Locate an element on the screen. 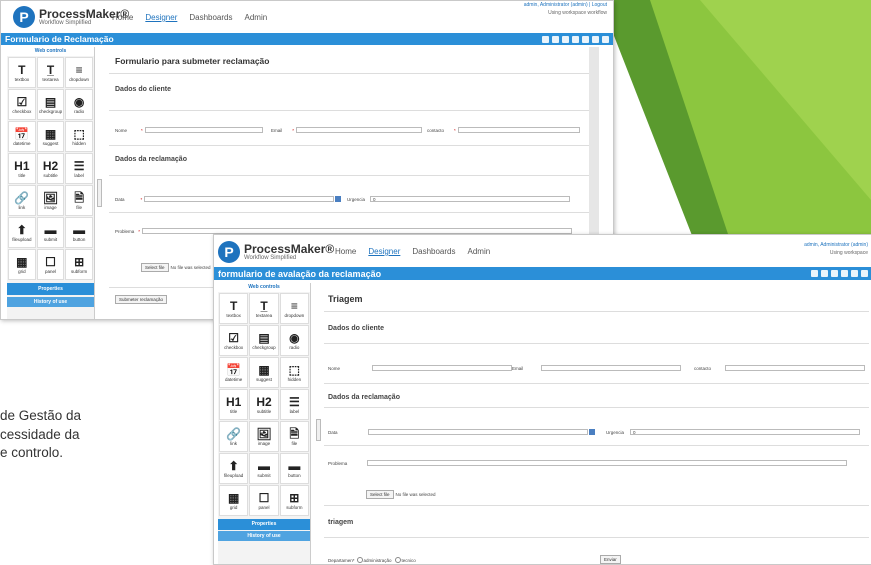 The width and height of the screenshot is (871, 565). control-label: file is located at coordinates (79, 207).